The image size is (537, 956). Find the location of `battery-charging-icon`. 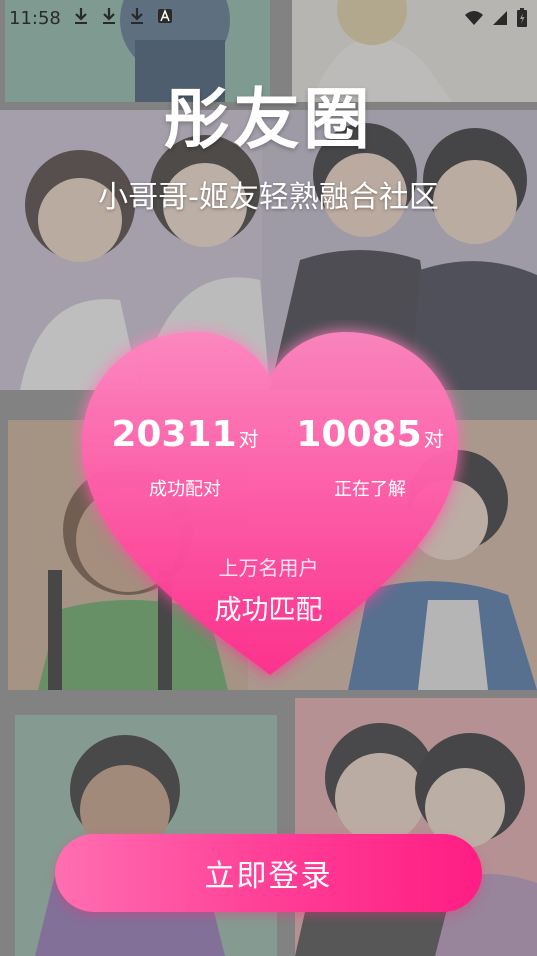

battery-charging-icon is located at coordinates (522, 20).